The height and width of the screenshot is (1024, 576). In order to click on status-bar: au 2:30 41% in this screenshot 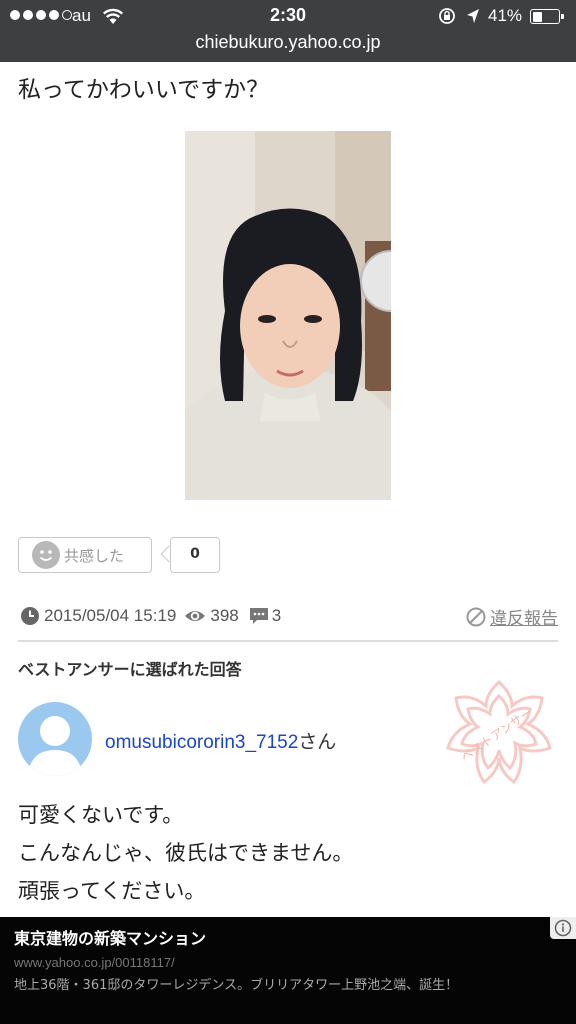, I will do `click(288, 16)`.